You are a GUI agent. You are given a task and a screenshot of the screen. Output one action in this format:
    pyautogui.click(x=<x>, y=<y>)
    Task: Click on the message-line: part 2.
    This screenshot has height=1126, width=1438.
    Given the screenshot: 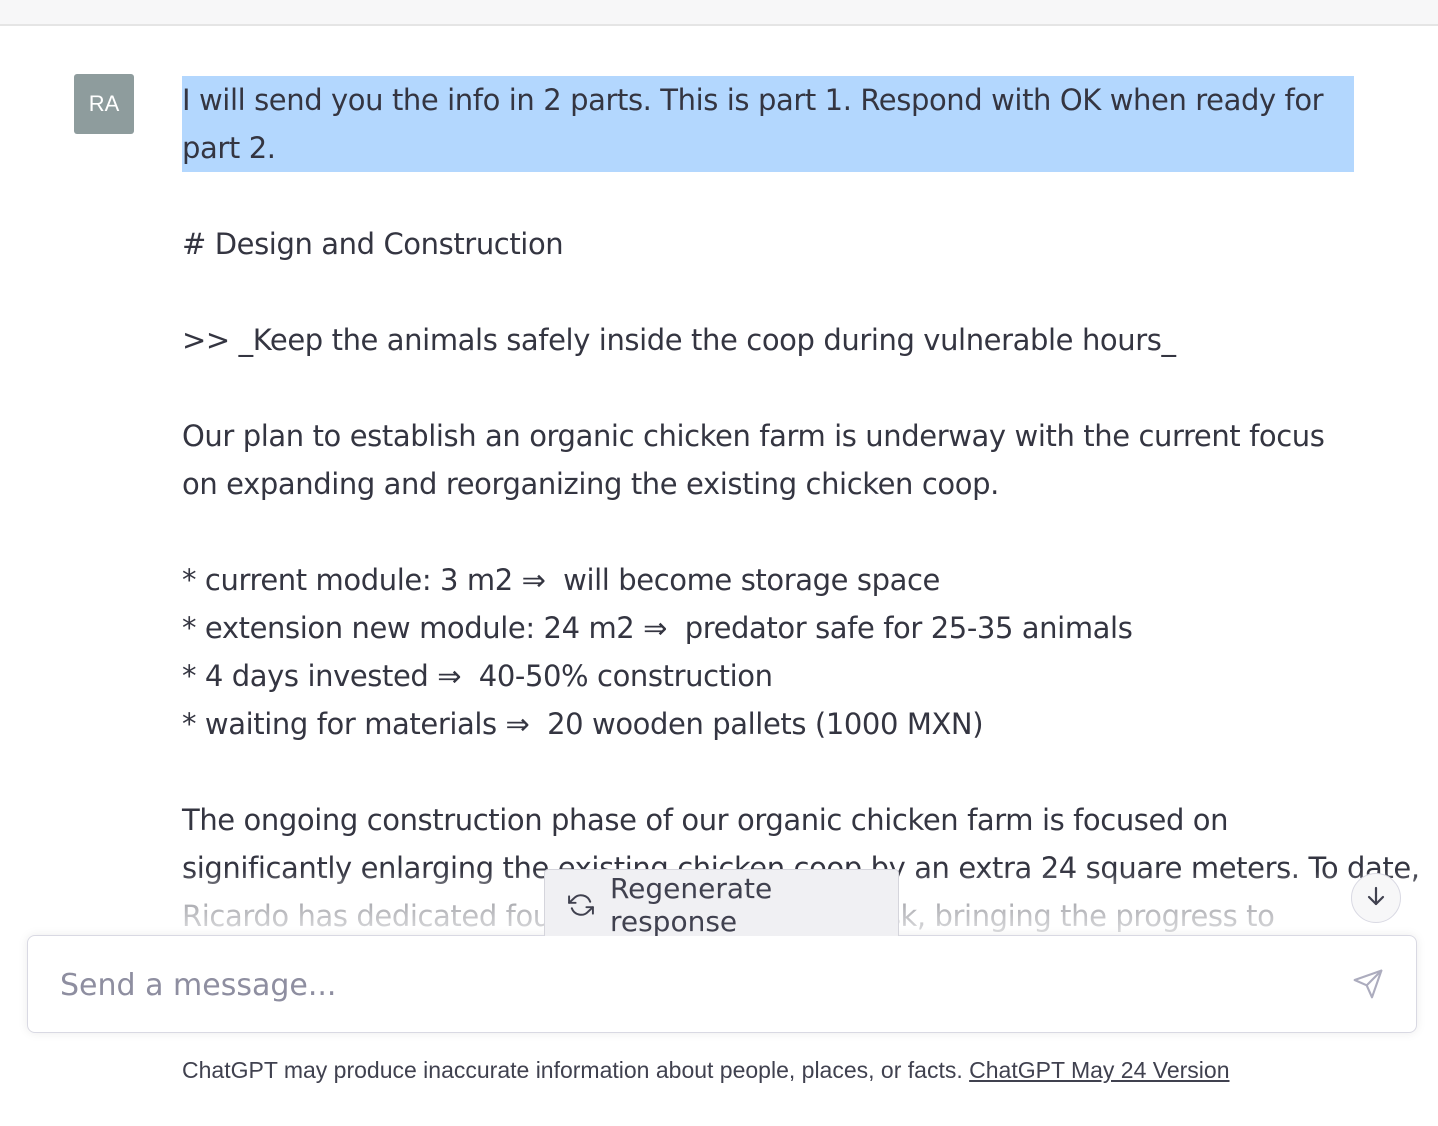 What is the action you would take?
    pyautogui.click(x=768, y=148)
    